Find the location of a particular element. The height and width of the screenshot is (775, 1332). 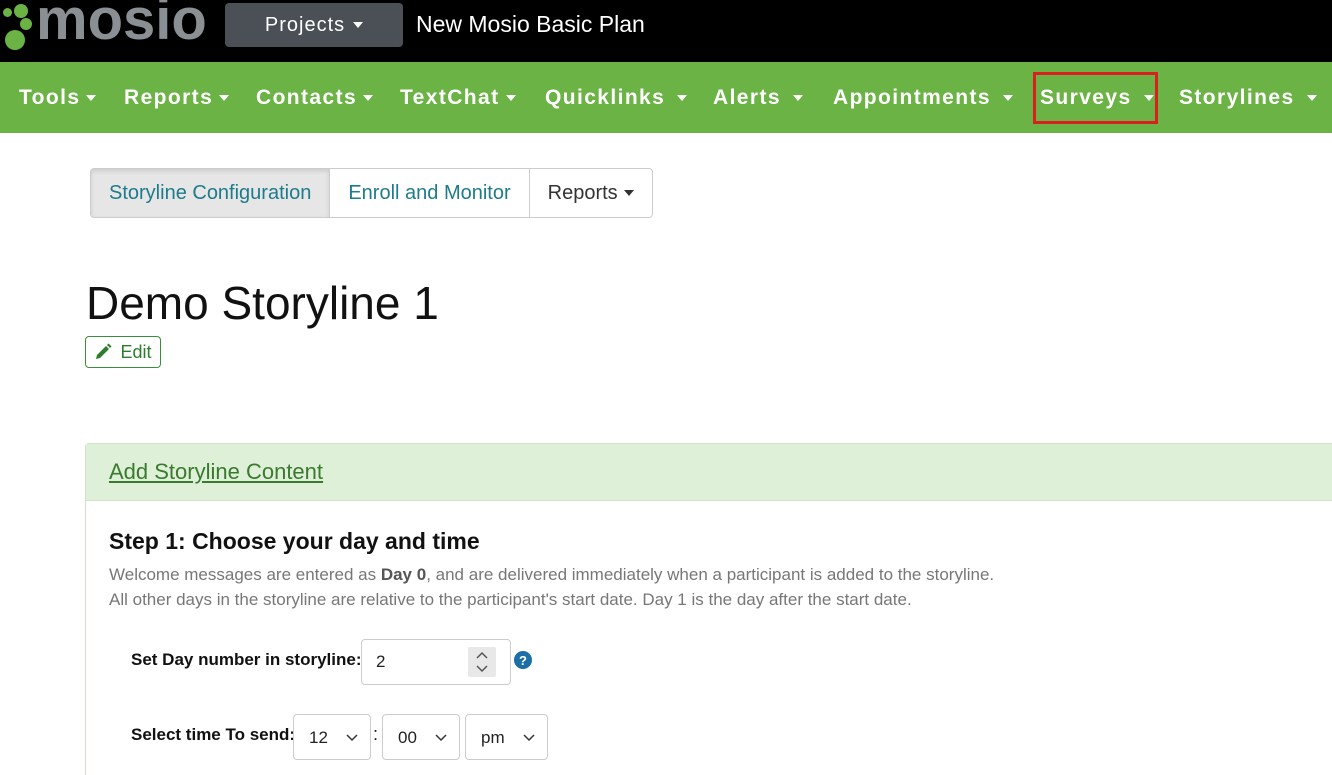

nav-item-reports: Reports is located at coordinates (177, 97).